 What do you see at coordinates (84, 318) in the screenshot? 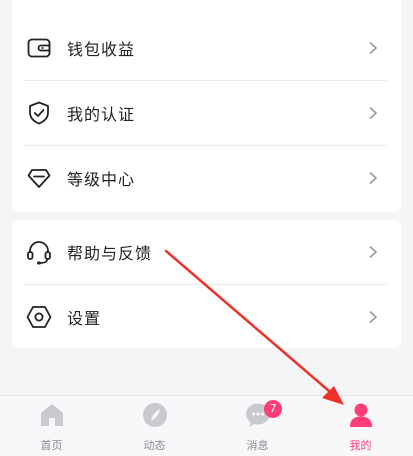
I see `menu-item-label: 设置` at bounding box center [84, 318].